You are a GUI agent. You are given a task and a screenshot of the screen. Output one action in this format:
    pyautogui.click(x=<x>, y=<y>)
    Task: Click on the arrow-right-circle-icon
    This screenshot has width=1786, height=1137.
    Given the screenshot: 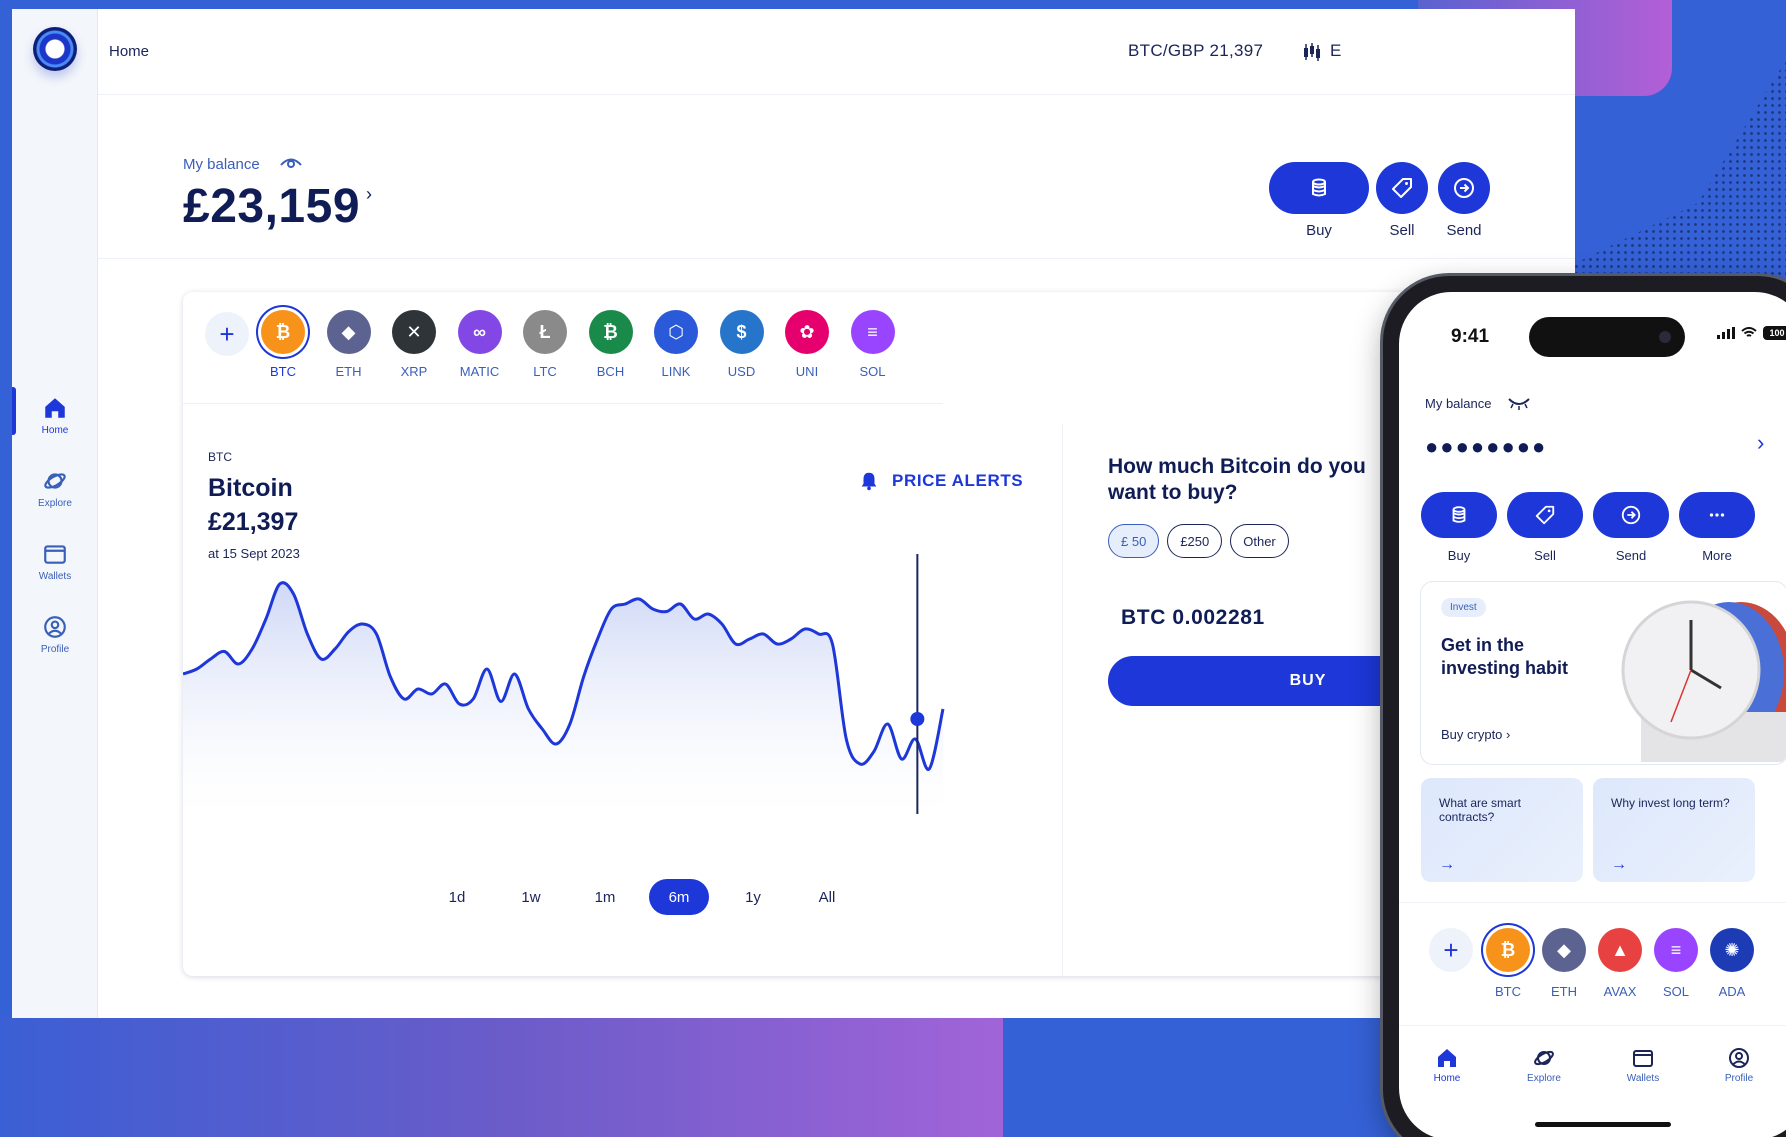 What is the action you would take?
    pyautogui.click(x=1631, y=515)
    